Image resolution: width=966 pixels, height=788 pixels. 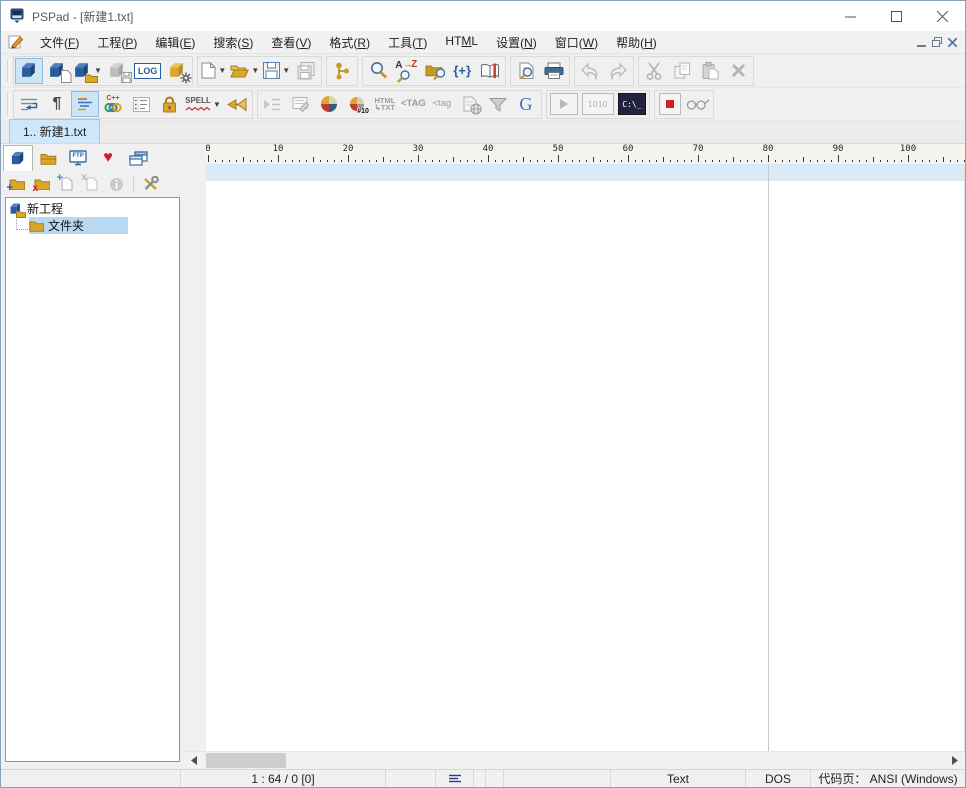 I want to click on run-script-button, so click(x=564, y=104).